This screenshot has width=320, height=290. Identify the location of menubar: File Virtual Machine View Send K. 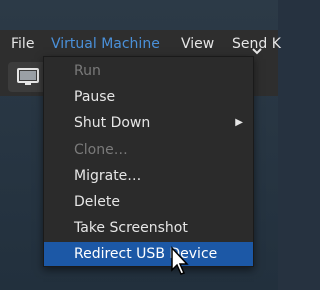
(140, 44).